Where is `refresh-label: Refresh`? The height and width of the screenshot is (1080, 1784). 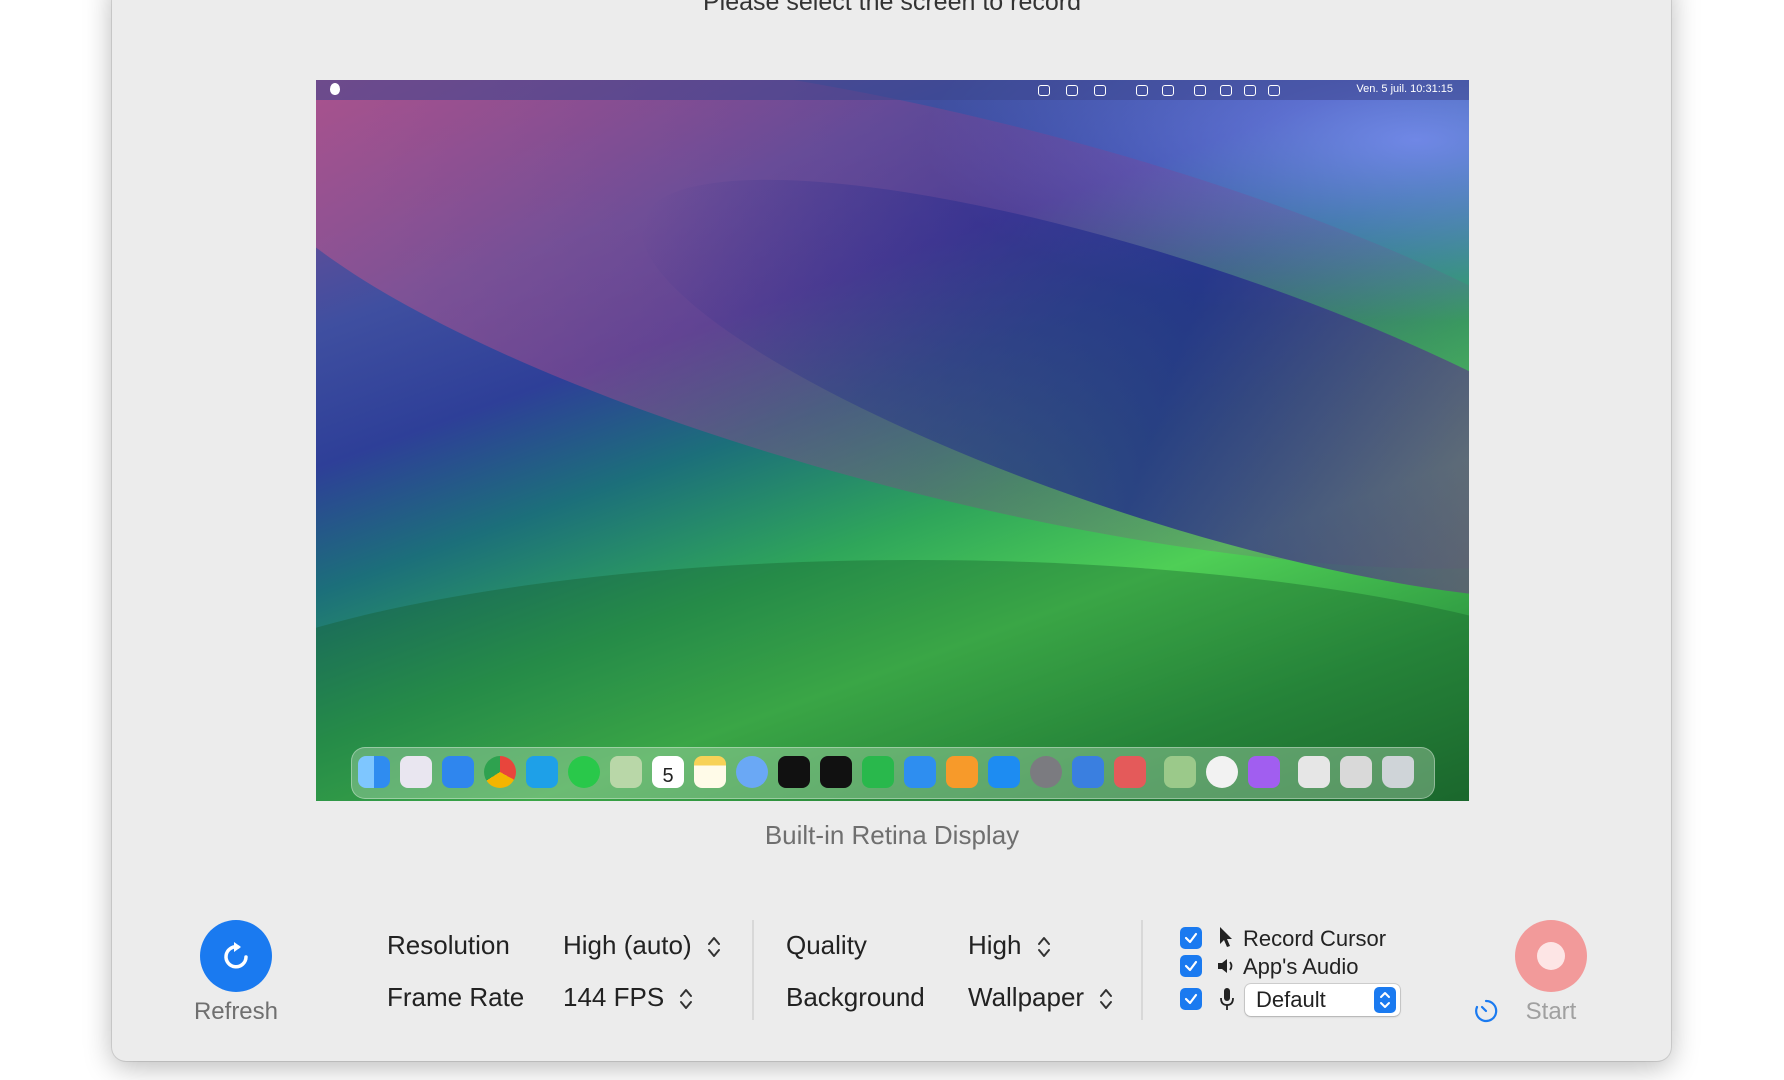 refresh-label: Refresh is located at coordinates (236, 1011).